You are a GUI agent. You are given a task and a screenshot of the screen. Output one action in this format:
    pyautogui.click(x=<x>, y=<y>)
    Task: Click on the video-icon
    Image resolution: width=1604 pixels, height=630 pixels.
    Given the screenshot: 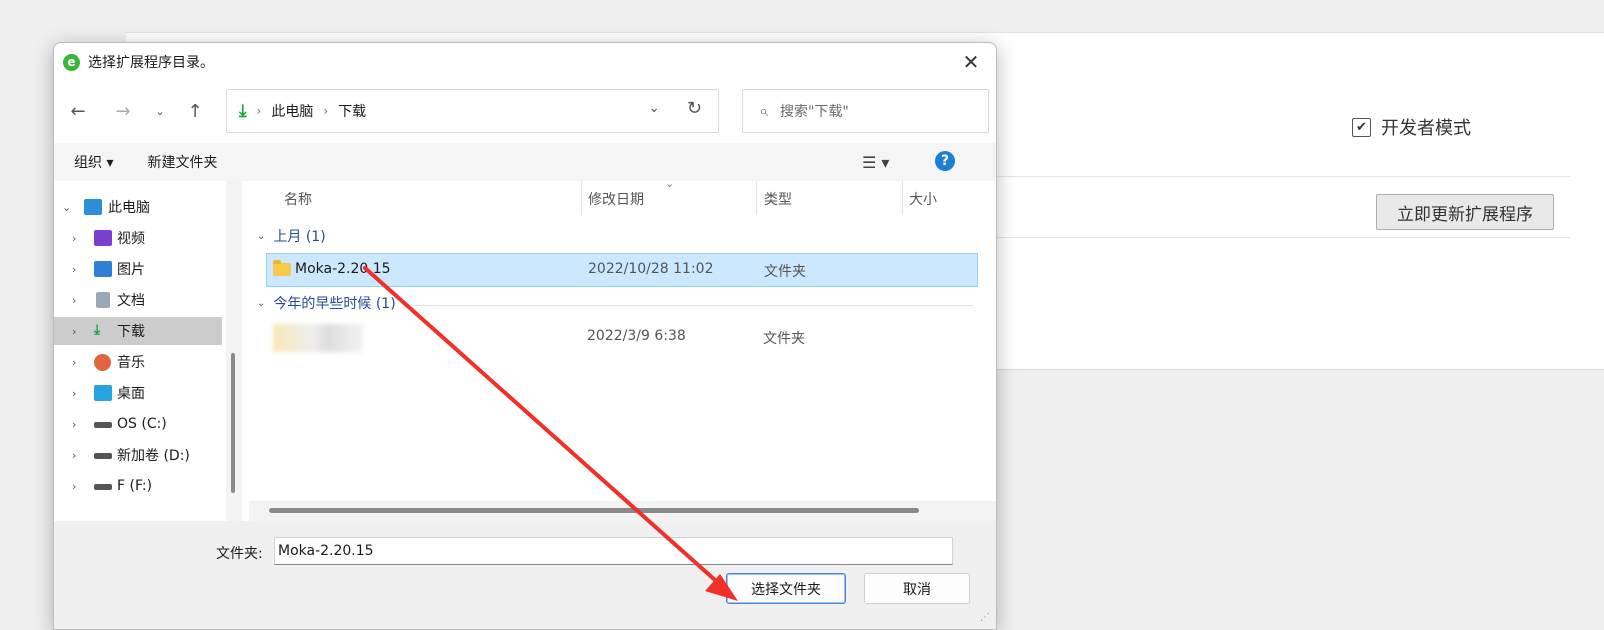 What is the action you would take?
    pyautogui.click(x=103, y=238)
    